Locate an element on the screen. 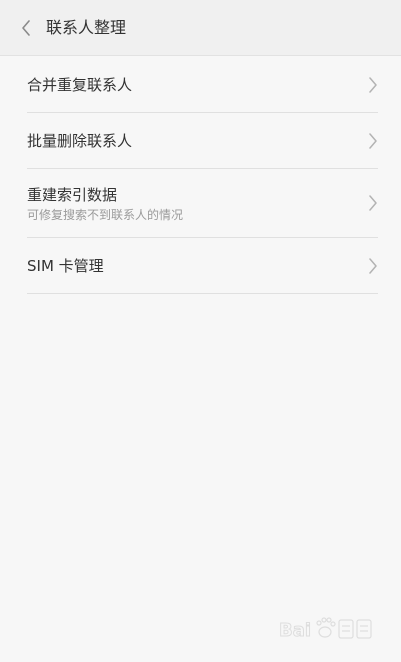 The height and width of the screenshot is (662, 401). item-label: SIM 卡管理 is located at coordinates (65, 266).